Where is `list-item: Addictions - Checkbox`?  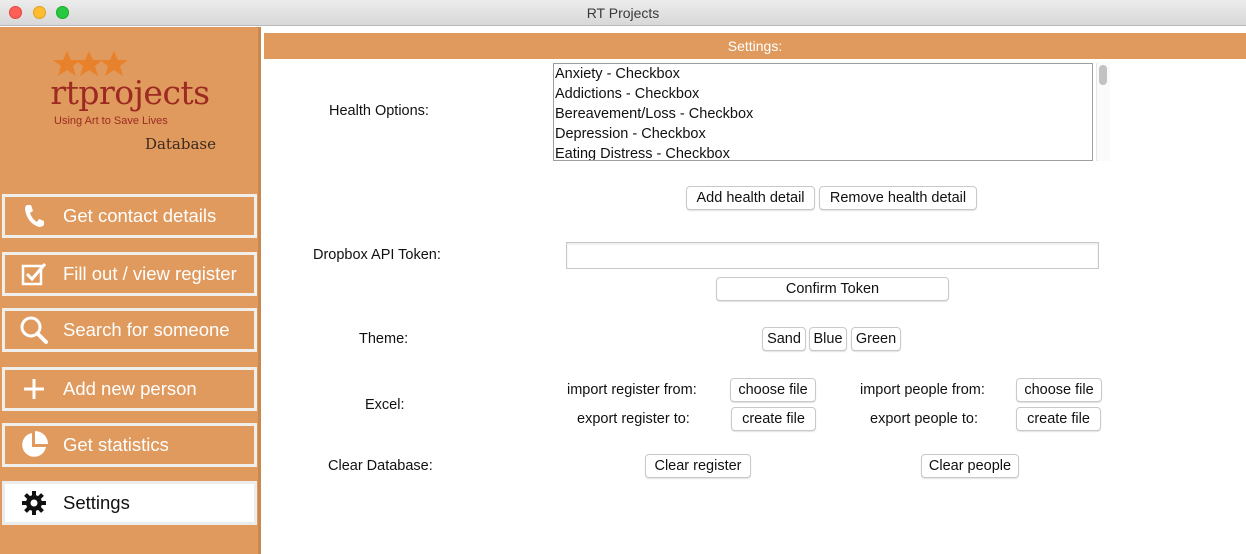
list-item: Addictions - Checkbox is located at coordinates (823, 94).